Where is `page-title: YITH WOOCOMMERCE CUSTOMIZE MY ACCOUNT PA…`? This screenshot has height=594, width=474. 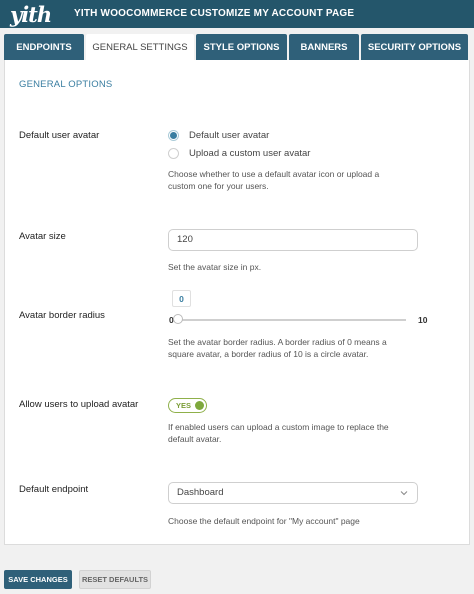
page-title: YITH WOOCOMMERCE CUSTOMIZE MY ACCOUNT PA… is located at coordinates (214, 13).